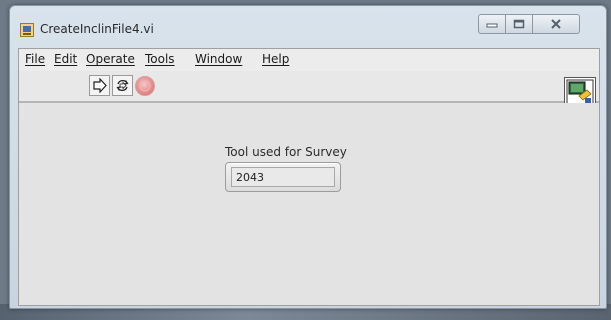 The image size is (611, 320). I want to click on tool-used-control: 2043, so click(283, 177).